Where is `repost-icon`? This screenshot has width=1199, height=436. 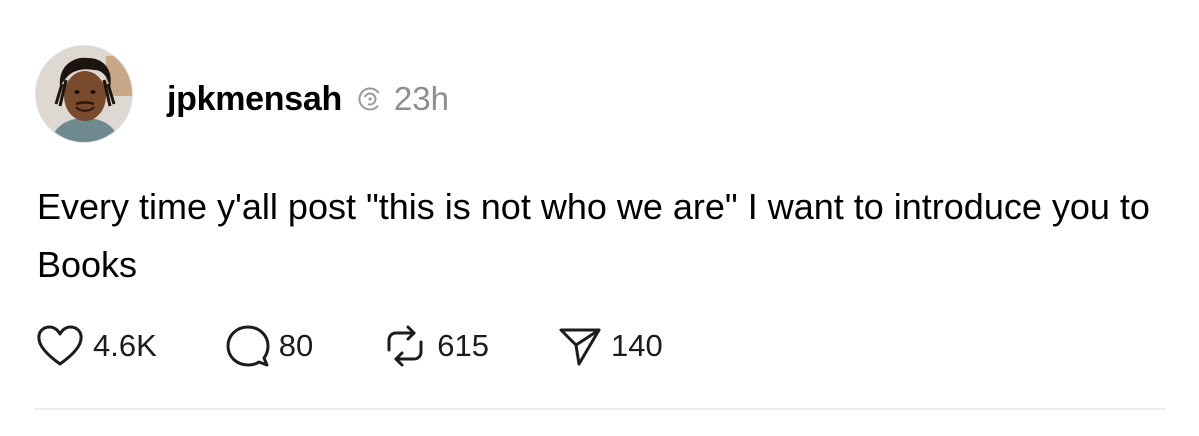 repost-icon is located at coordinates (405, 346).